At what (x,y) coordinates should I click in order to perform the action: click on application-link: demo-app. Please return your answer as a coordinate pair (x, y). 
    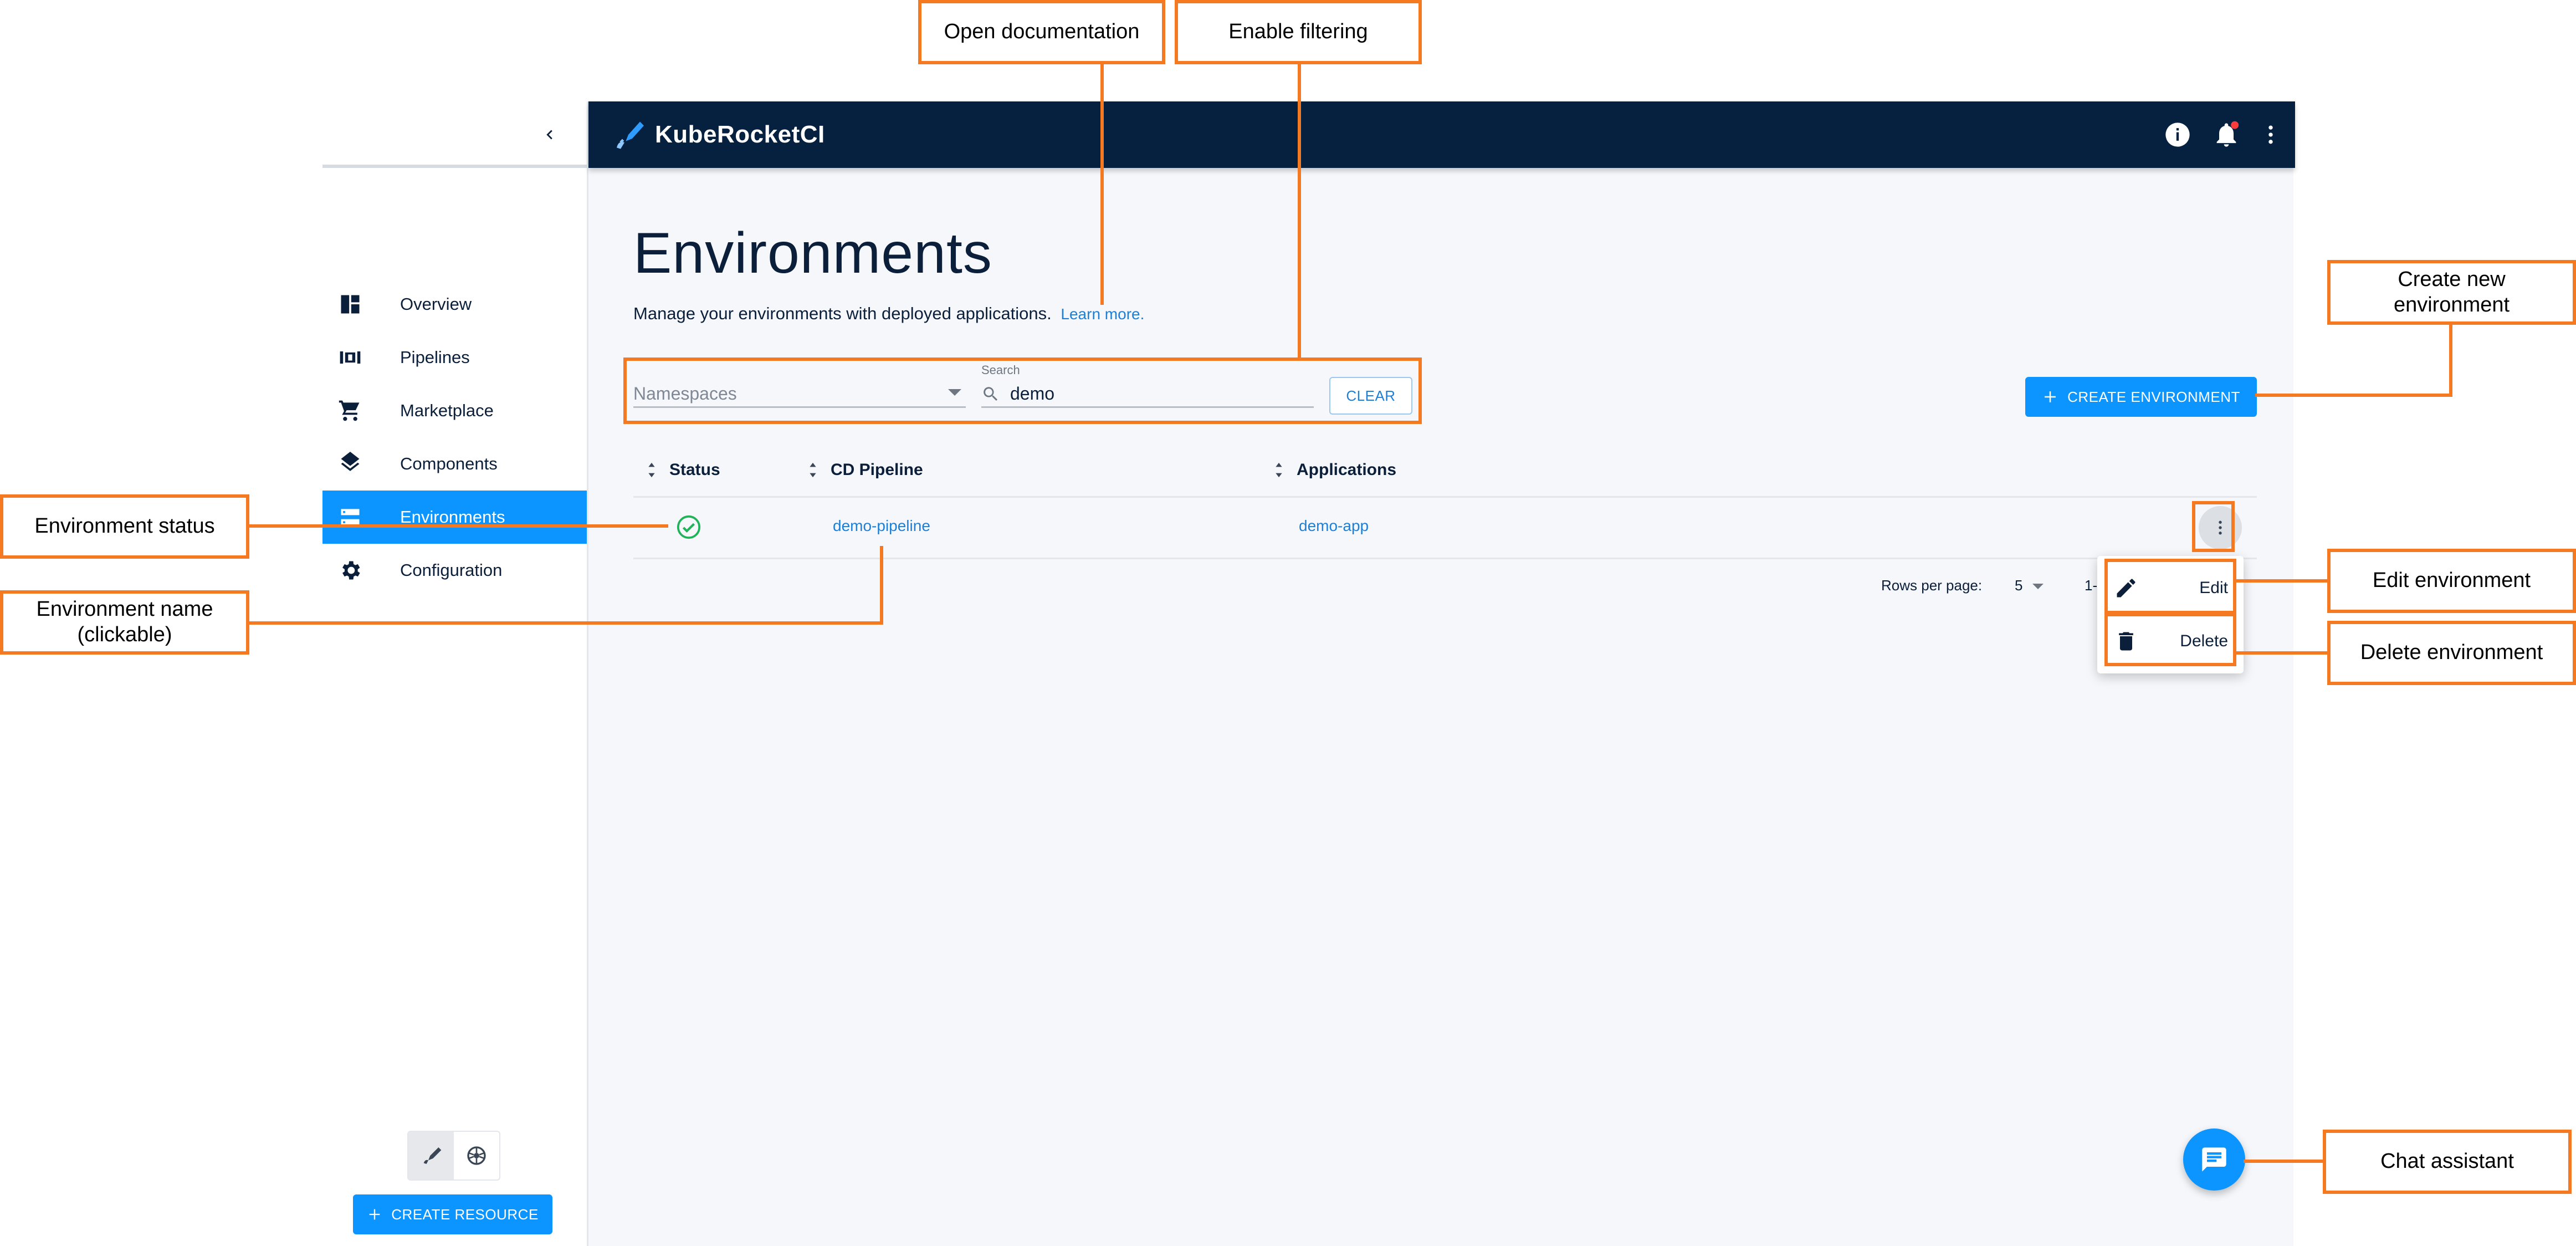
    Looking at the image, I should click on (1334, 526).